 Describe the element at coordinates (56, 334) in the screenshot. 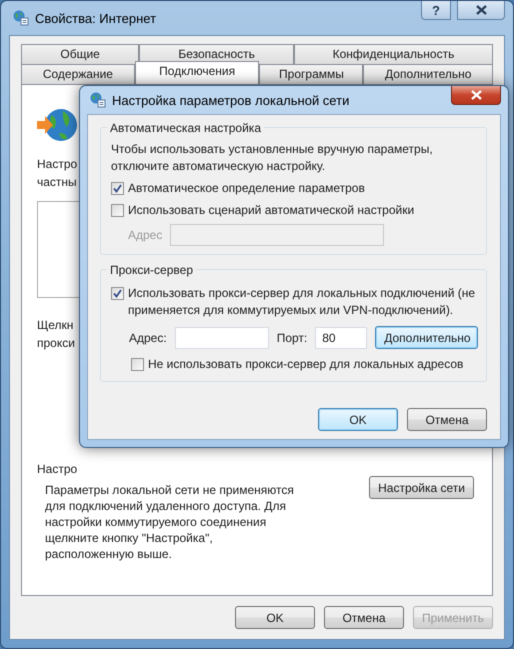

I see `proxy-hint-text: Щелкн прокси` at that location.